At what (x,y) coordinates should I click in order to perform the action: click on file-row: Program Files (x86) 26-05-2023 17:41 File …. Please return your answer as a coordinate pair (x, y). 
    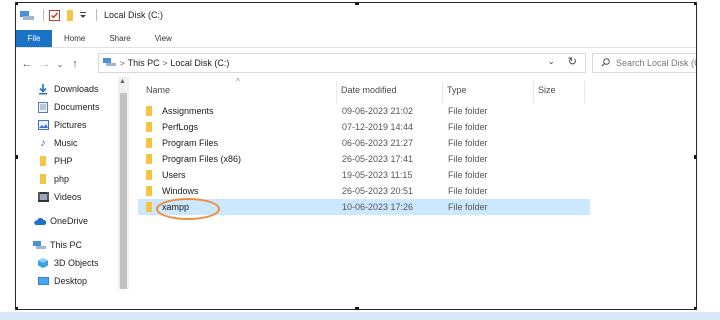
    Looking at the image, I should click on (364, 159).